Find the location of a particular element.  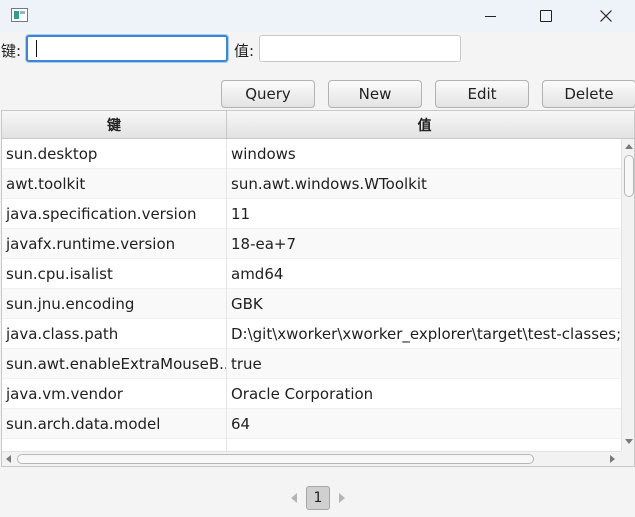

table-row: sun.desktop windows is located at coordinates (311, 154).